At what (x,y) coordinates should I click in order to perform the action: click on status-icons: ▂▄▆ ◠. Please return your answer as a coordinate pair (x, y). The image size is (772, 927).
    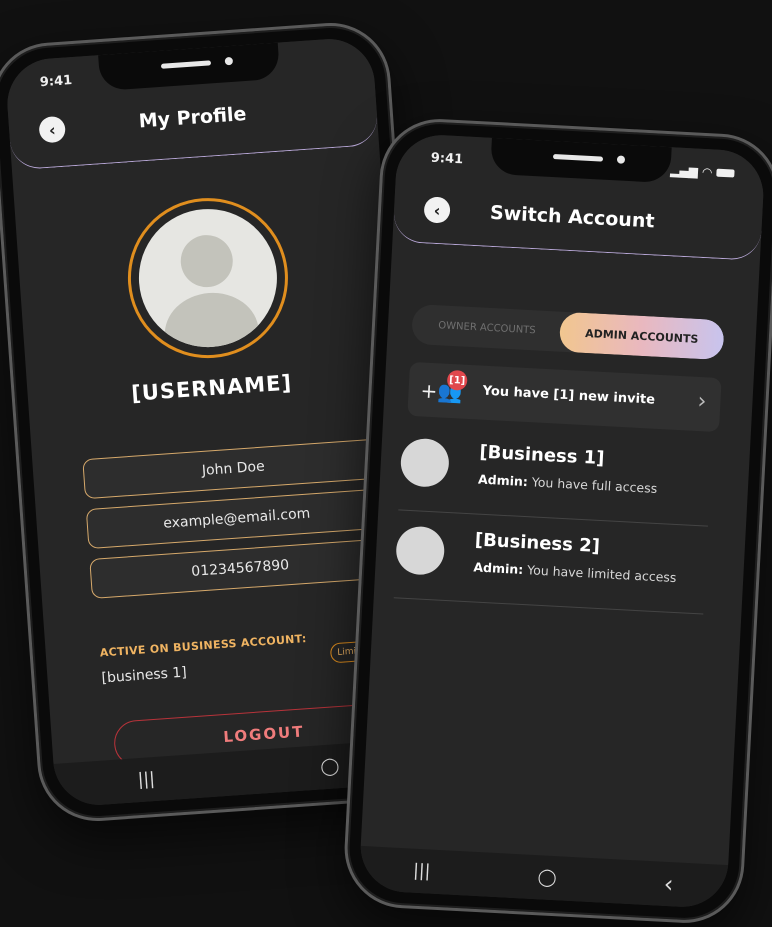
    Looking at the image, I should click on (702, 171).